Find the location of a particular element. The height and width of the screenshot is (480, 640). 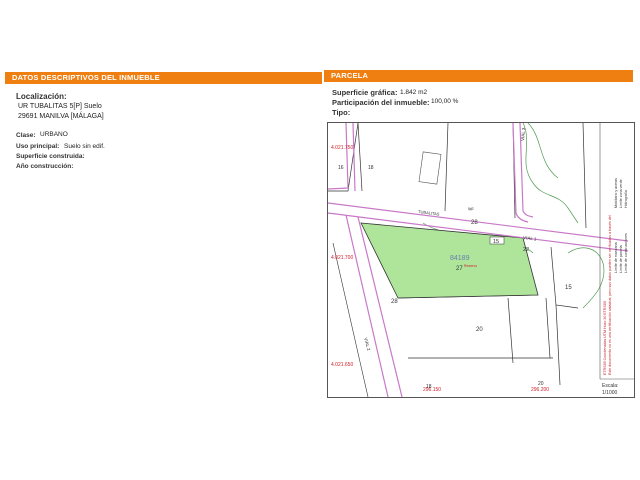

legend-item: Hidrografía is located at coordinates (626, 199).